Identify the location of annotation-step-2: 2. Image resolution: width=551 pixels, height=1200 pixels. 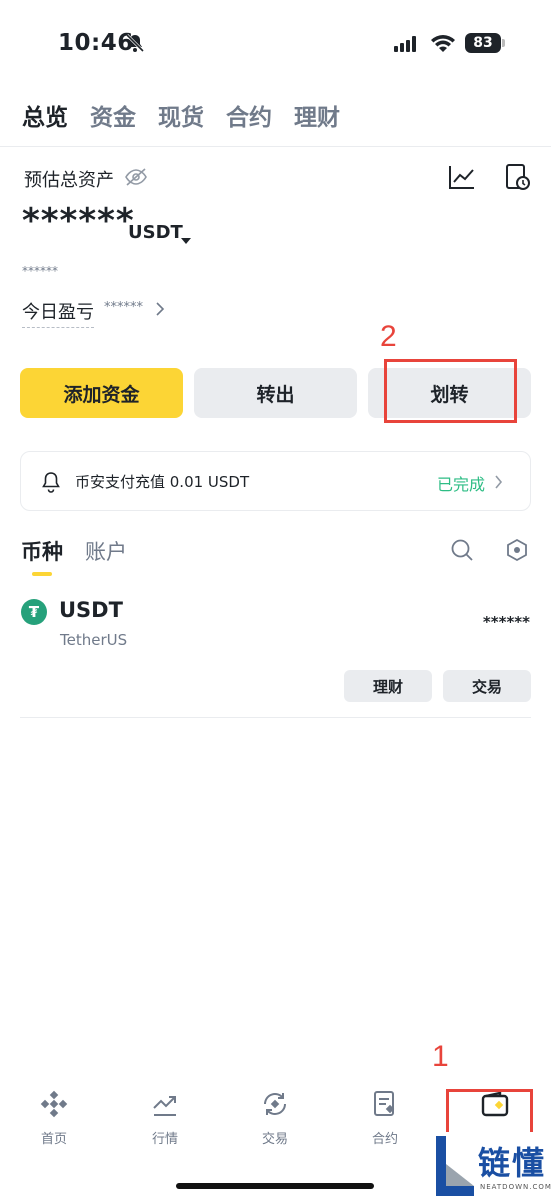
(388, 336).